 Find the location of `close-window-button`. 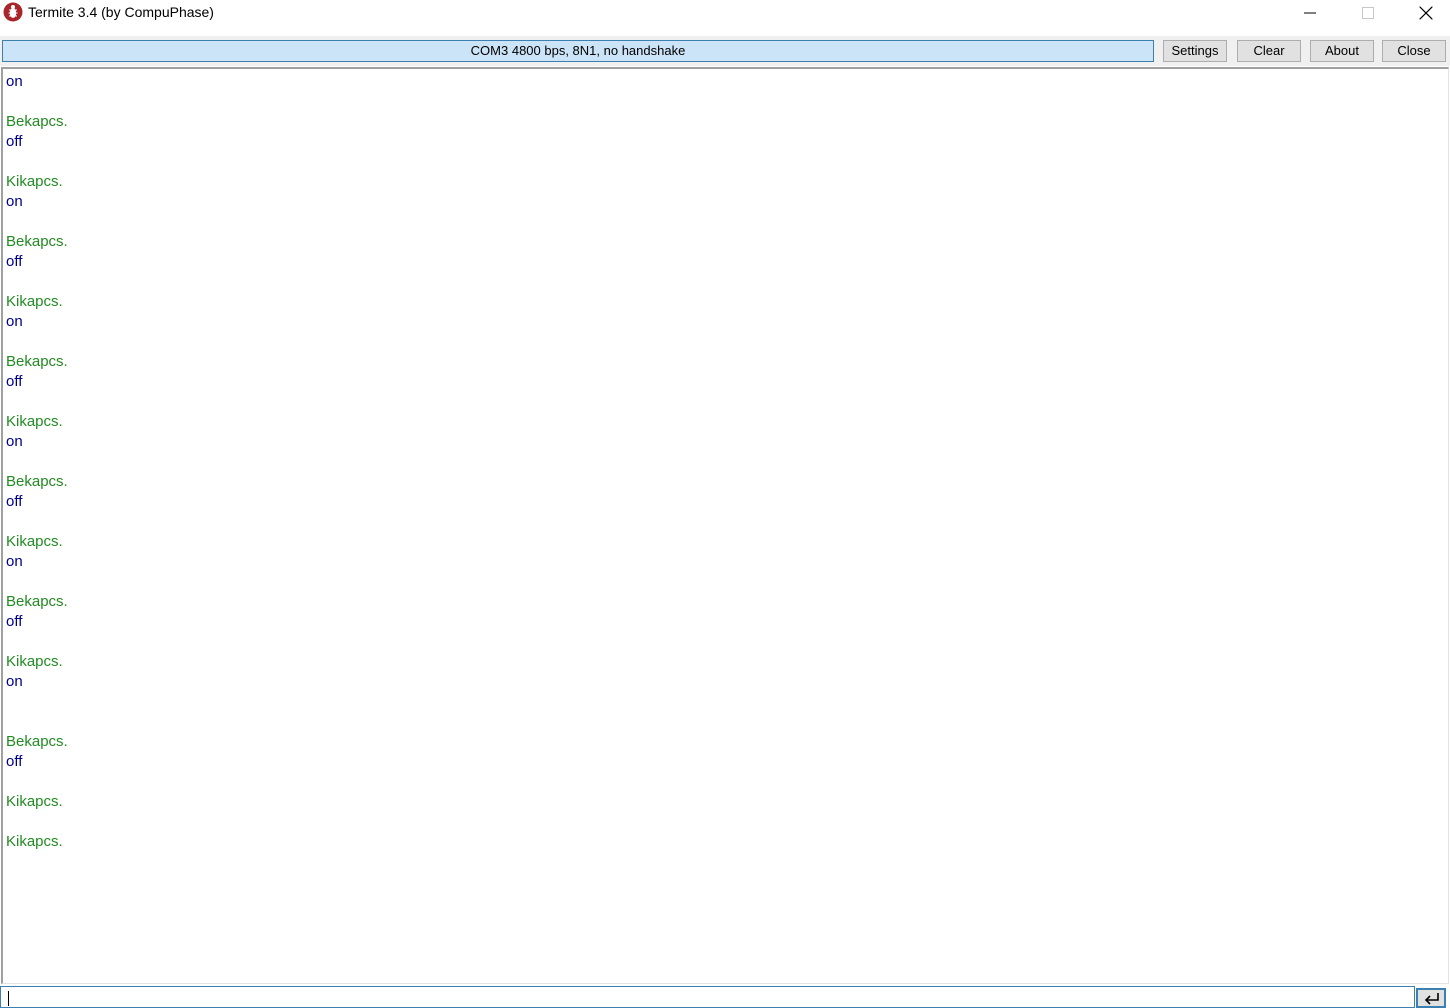

close-window-button is located at coordinates (1423, 13).